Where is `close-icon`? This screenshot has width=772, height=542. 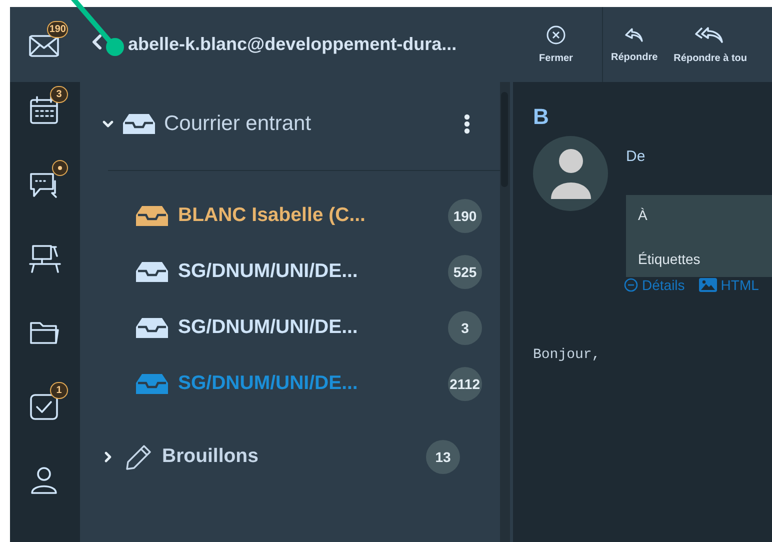 close-icon is located at coordinates (556, 35).